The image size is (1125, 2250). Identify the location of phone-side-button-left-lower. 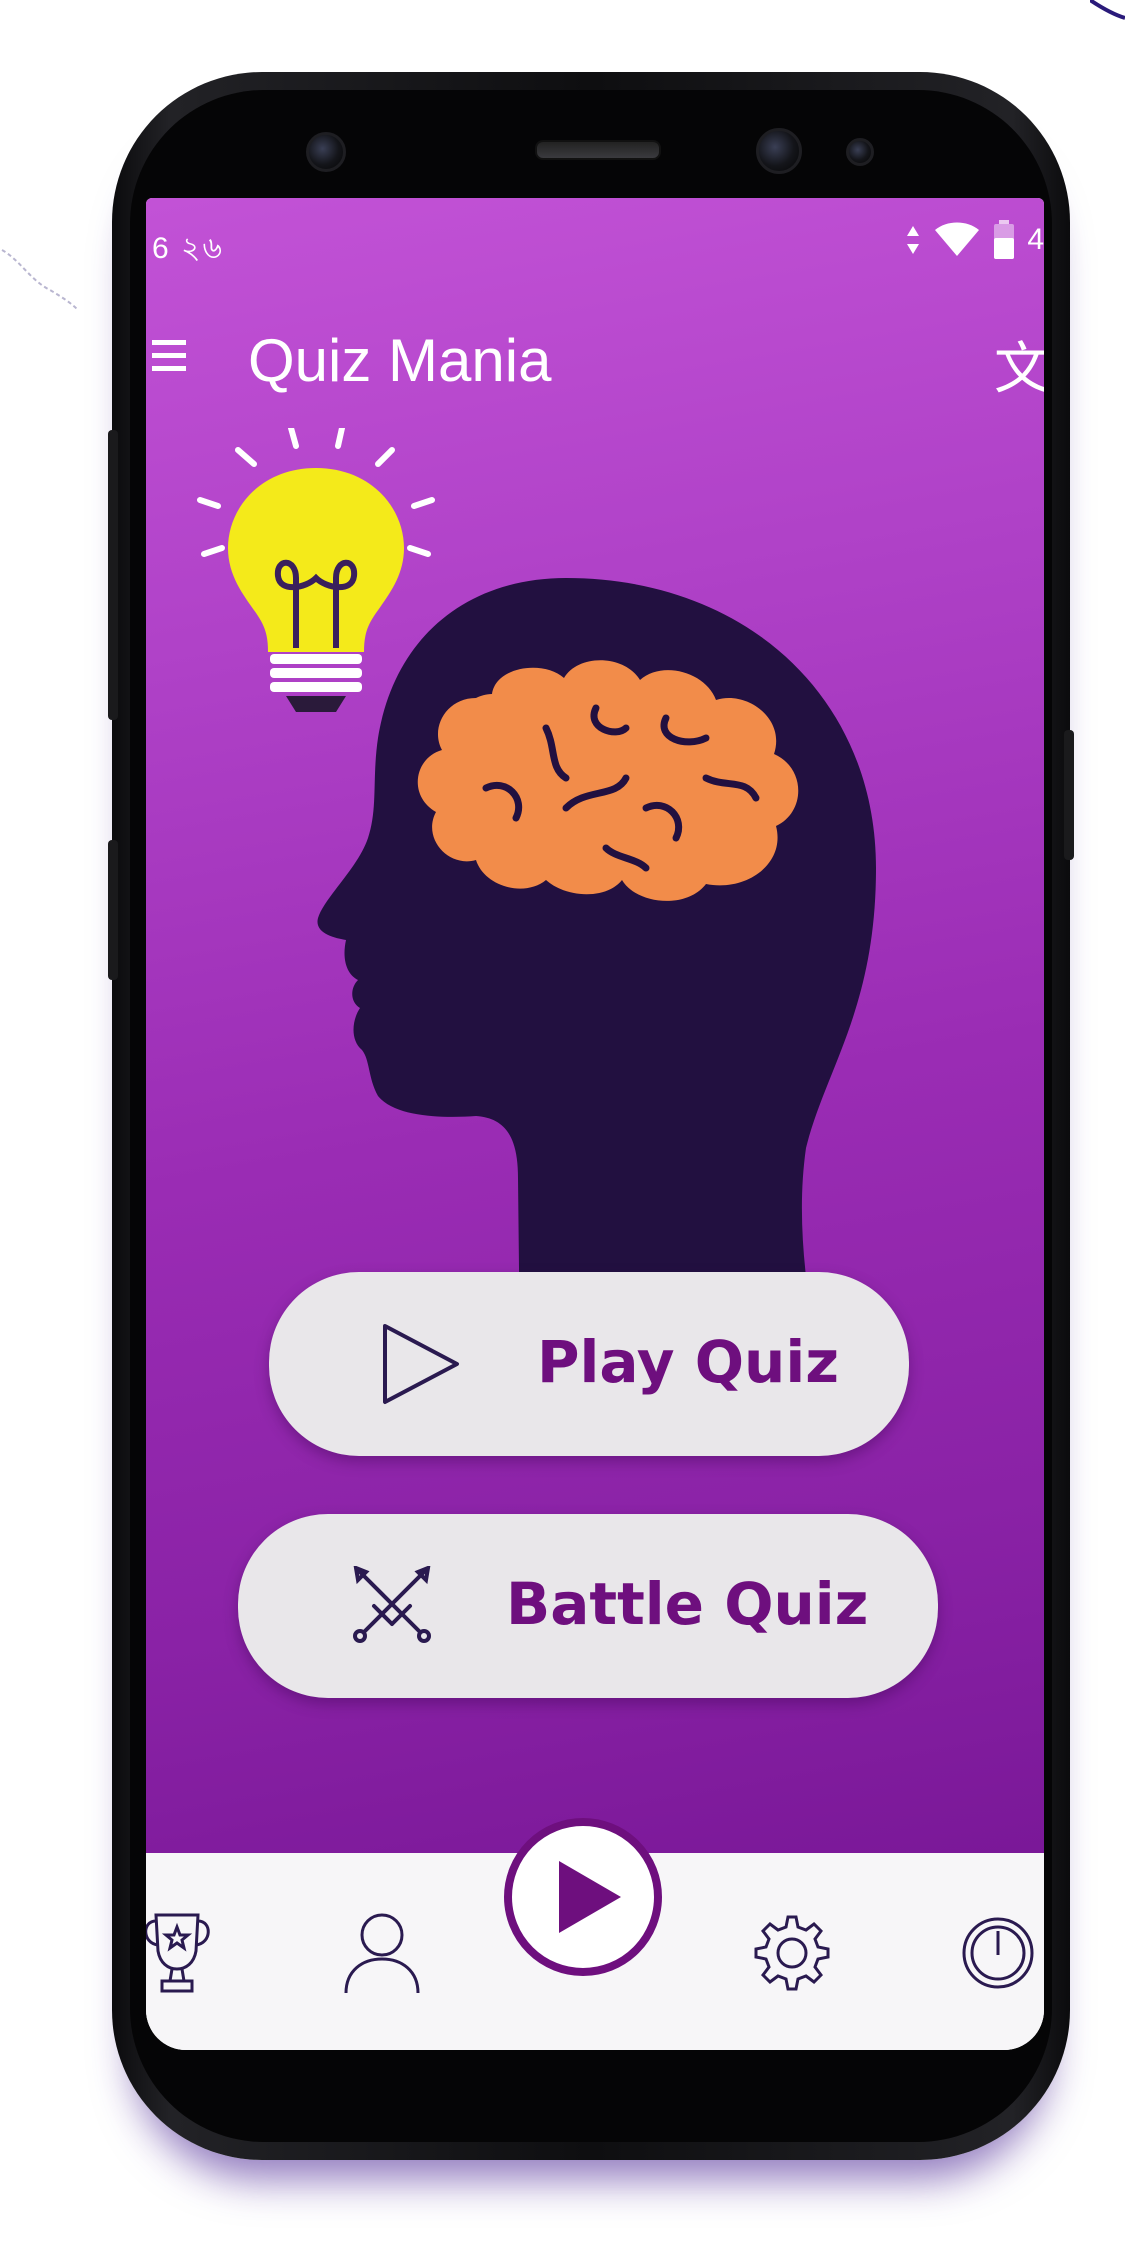
(113, 910).